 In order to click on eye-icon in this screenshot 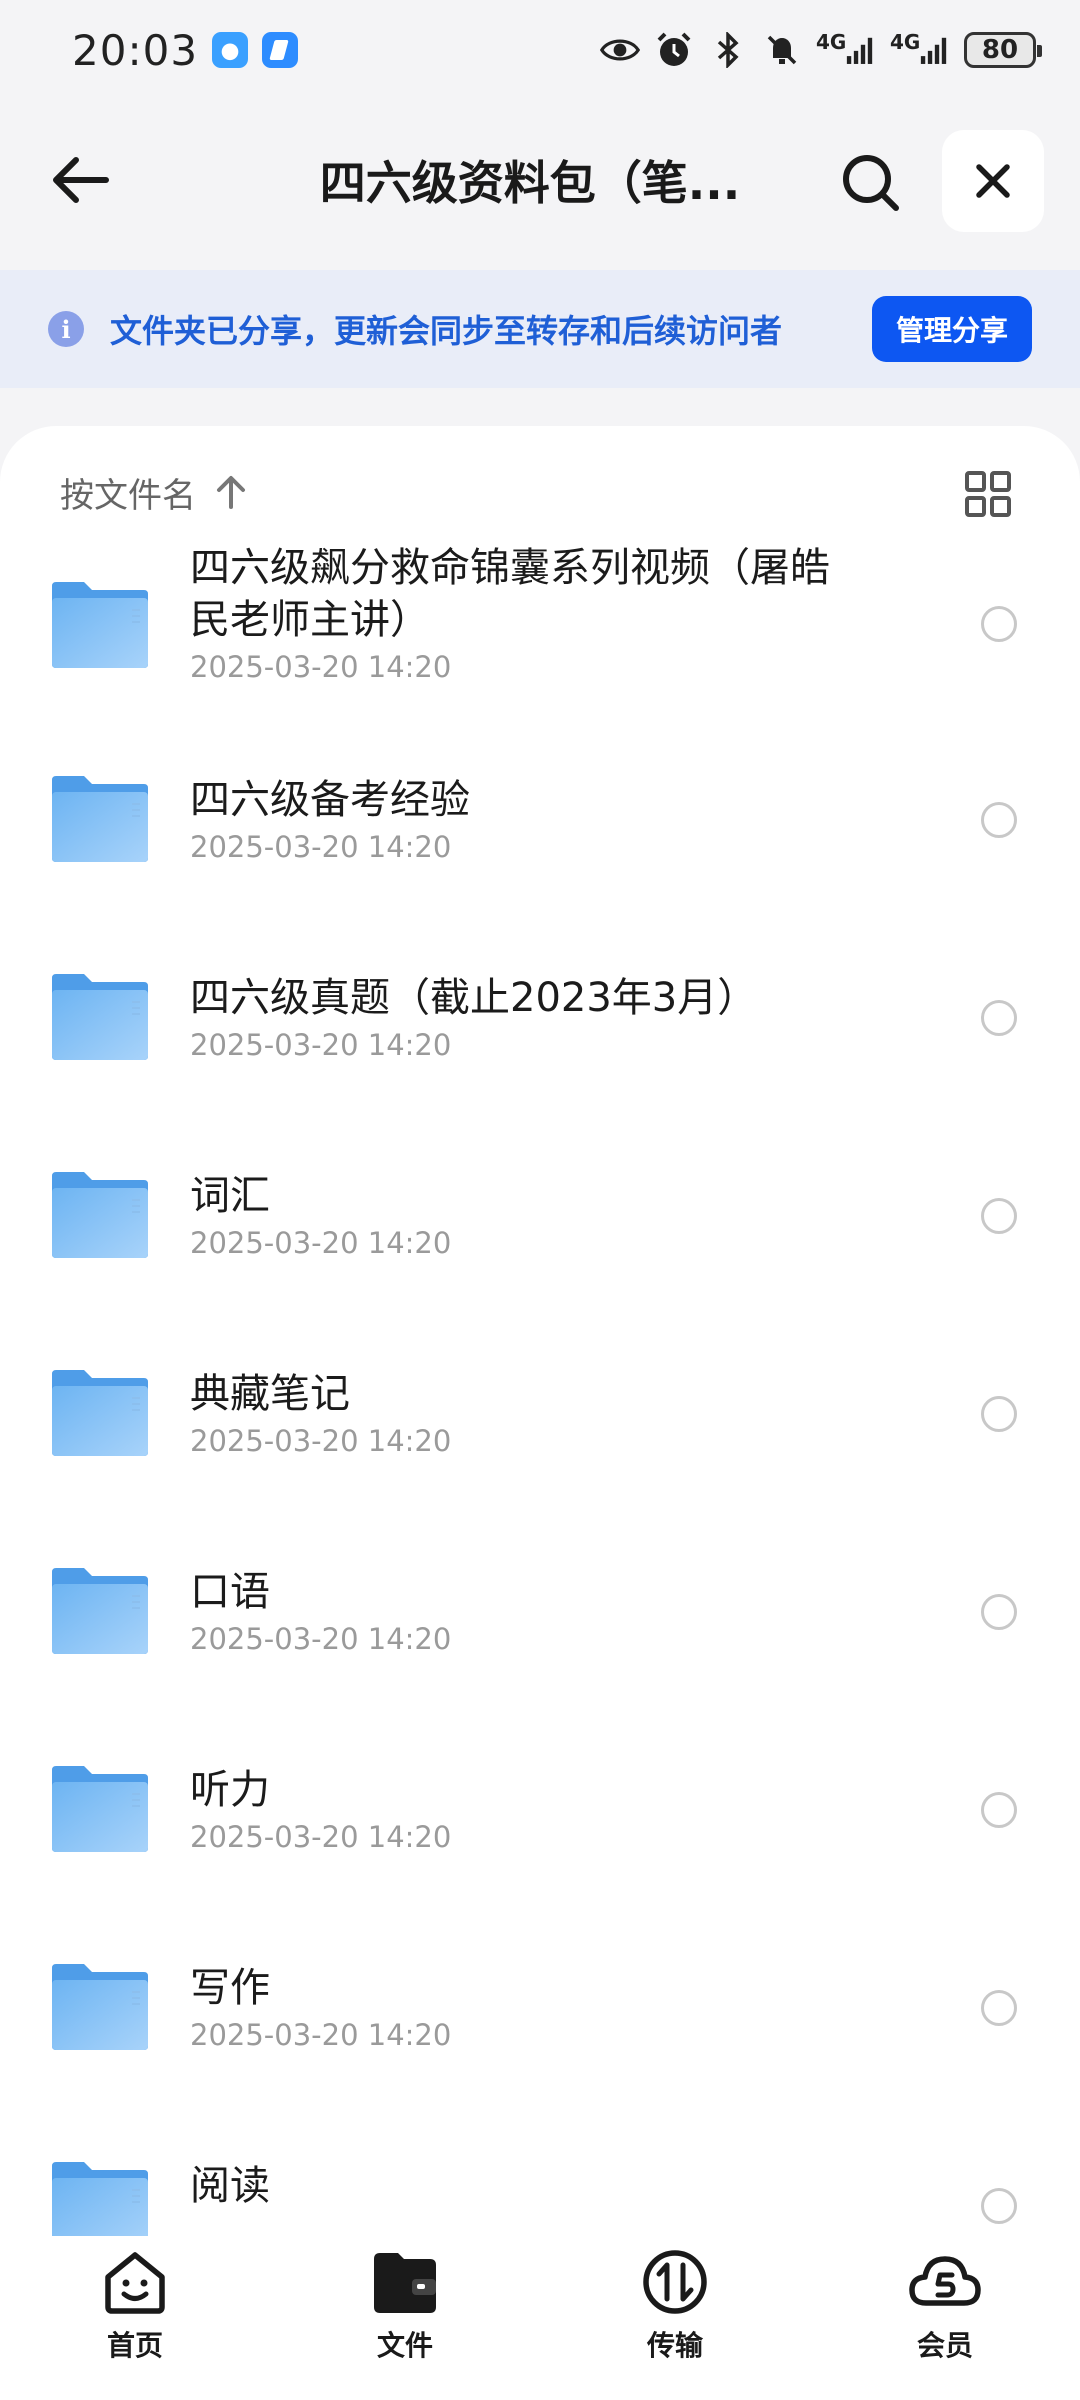, I will do `click(620, 50)`.